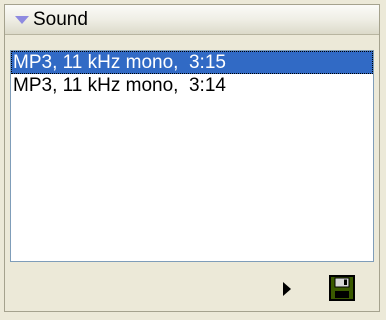 Image resolution: width=386 pixels, height=320 pixels. I want to click on floppy-disk-icon, so click(342, 288).